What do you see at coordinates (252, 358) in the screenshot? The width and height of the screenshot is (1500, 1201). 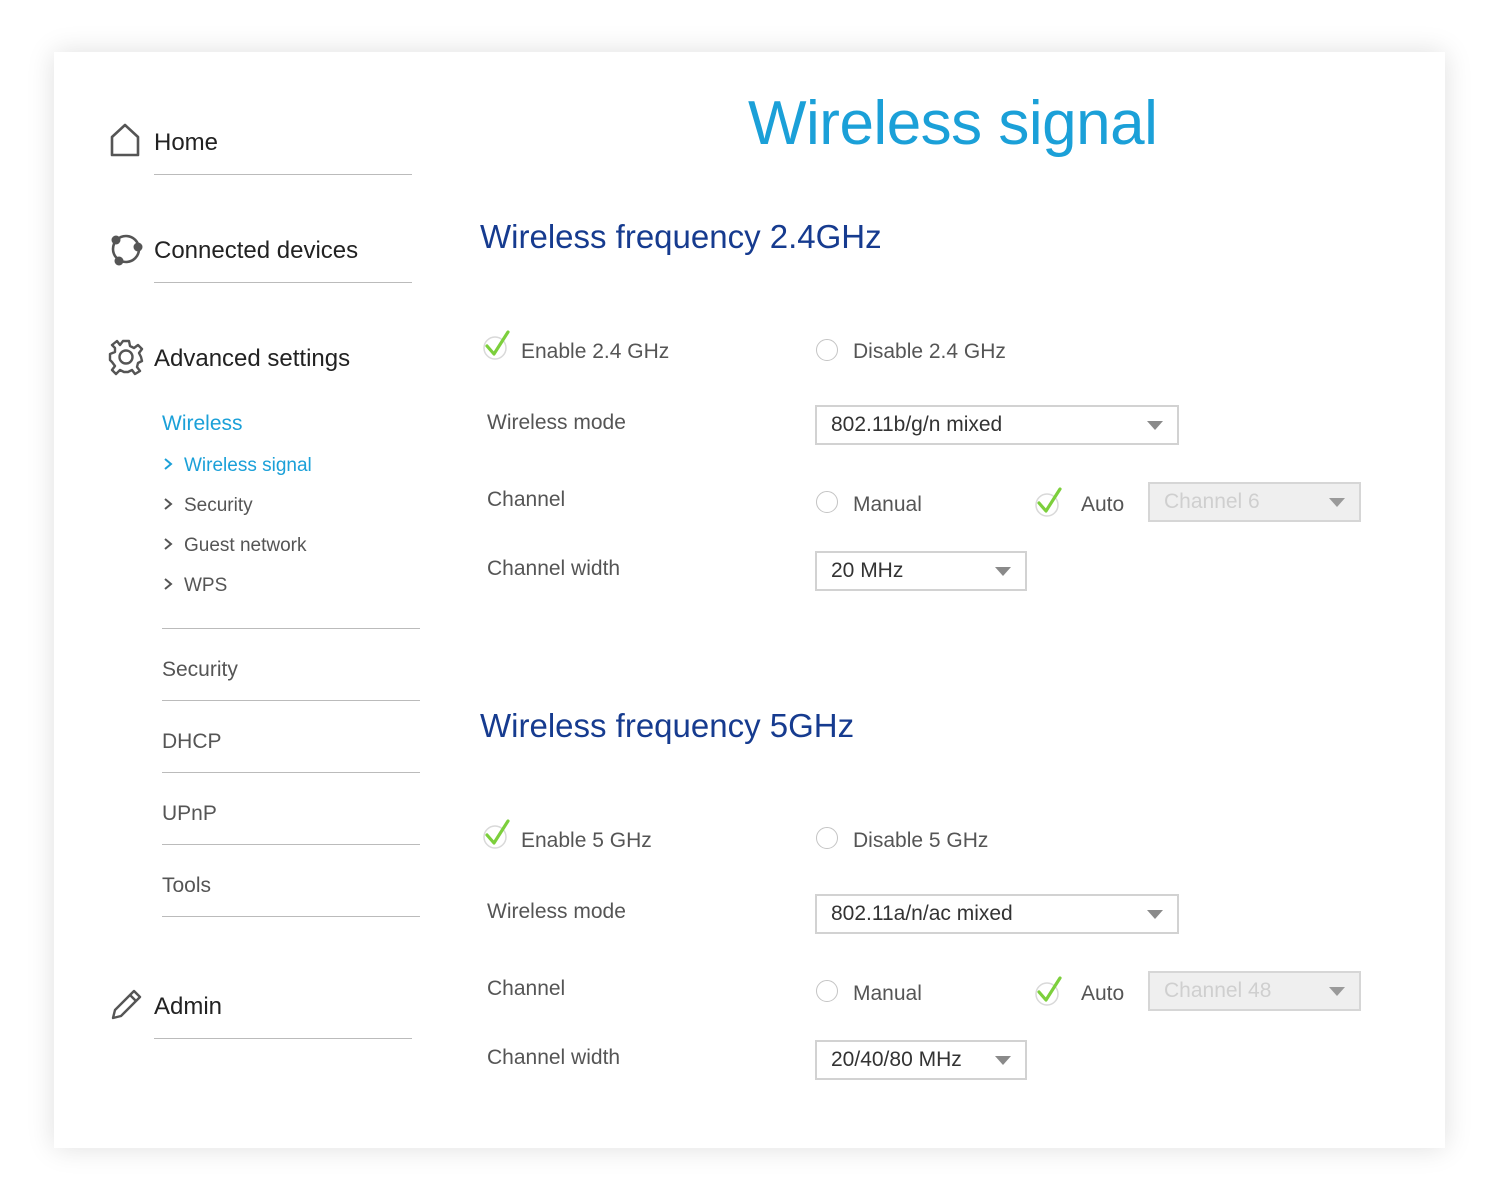 I see `nav-advanced-settings-label: Advanced settings` at bounding box center [252, 358].